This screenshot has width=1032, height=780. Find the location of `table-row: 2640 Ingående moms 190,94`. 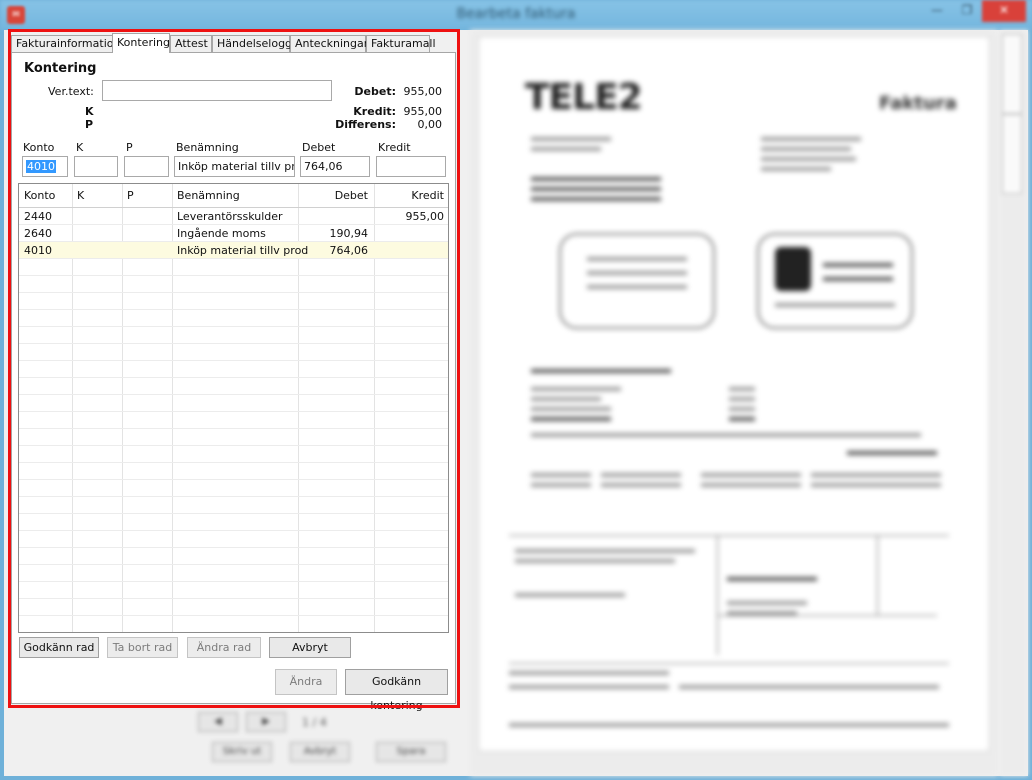

table-row: 2640 Ingående moms 190,94 is located at coordinates (233, 233).